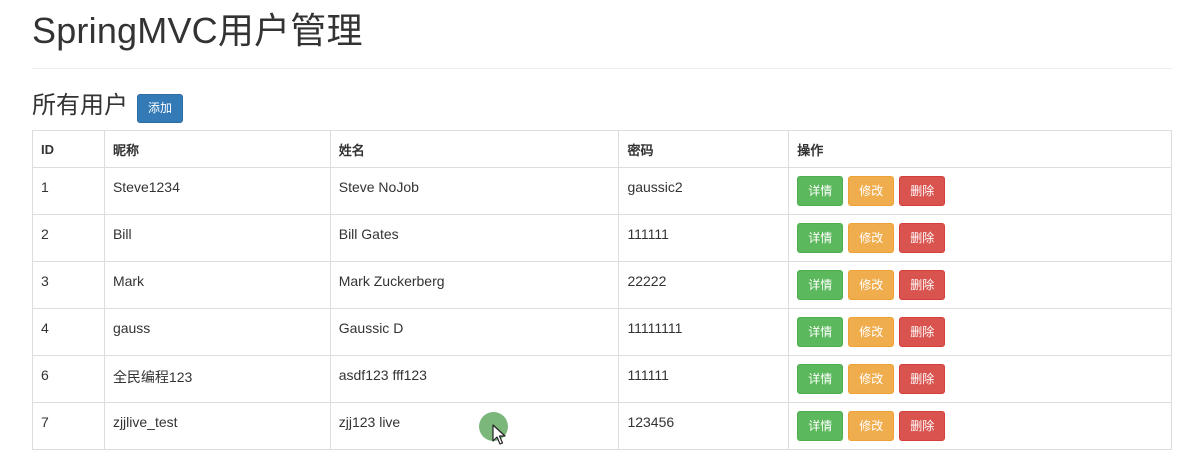  What do you see at coordinates (68, 379) in the screenshot?
I see `cell-id: 6` at bounding box center [68, 379].